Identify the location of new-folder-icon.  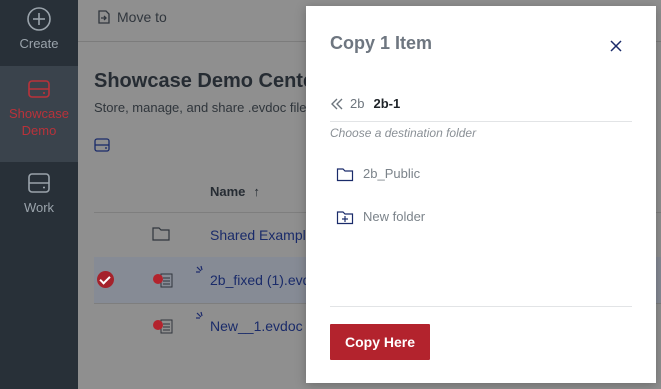
(345, 218).